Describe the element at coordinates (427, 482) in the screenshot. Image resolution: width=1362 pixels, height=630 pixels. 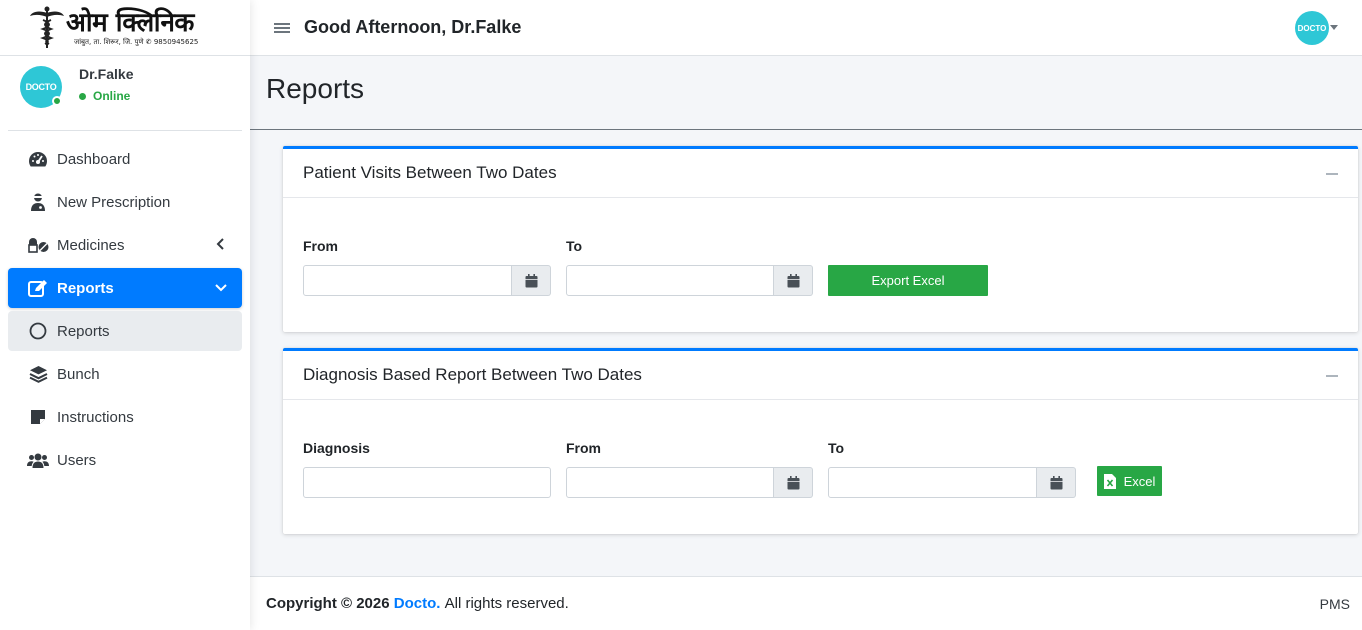
I see `diagnosis-input` at that location.